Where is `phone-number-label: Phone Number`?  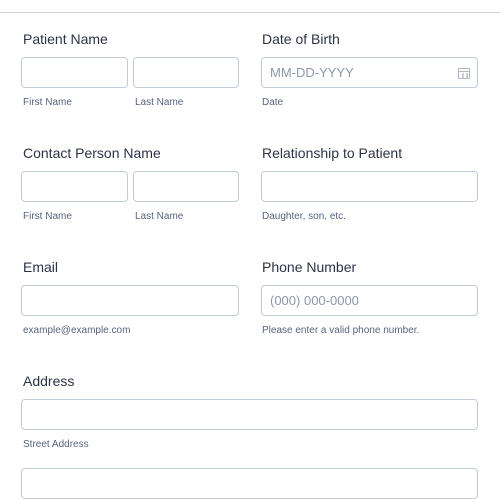 phone-number-label: Phone Number is located at coordinates (309, 267).